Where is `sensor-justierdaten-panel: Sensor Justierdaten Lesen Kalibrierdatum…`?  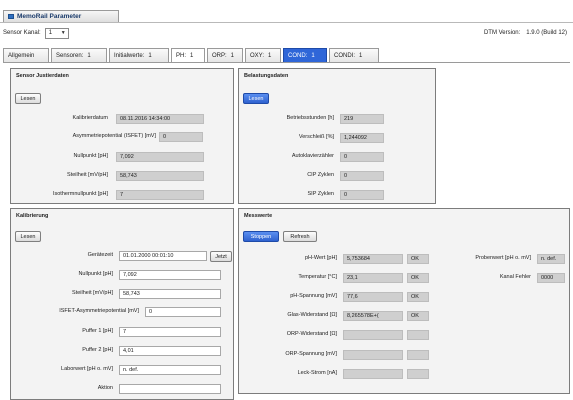 sensor-justierdaten-panel: Sensor Justierdaten Lesen Kalibrierdatum… is located at coordinates (122, 136).